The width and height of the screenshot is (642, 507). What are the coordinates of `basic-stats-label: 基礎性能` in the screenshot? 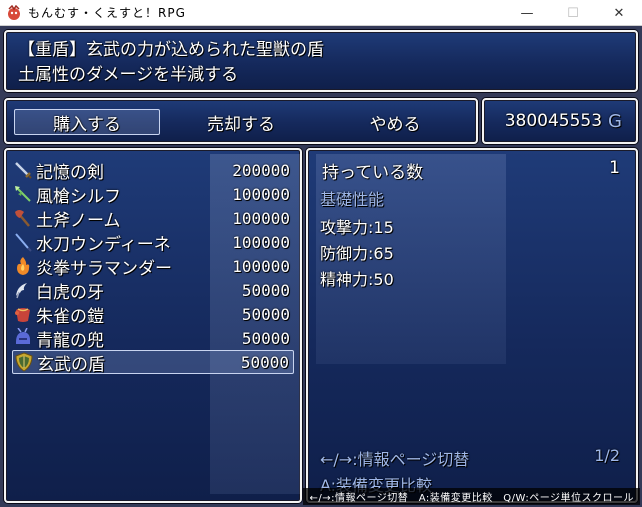 It's located at (352, 199).